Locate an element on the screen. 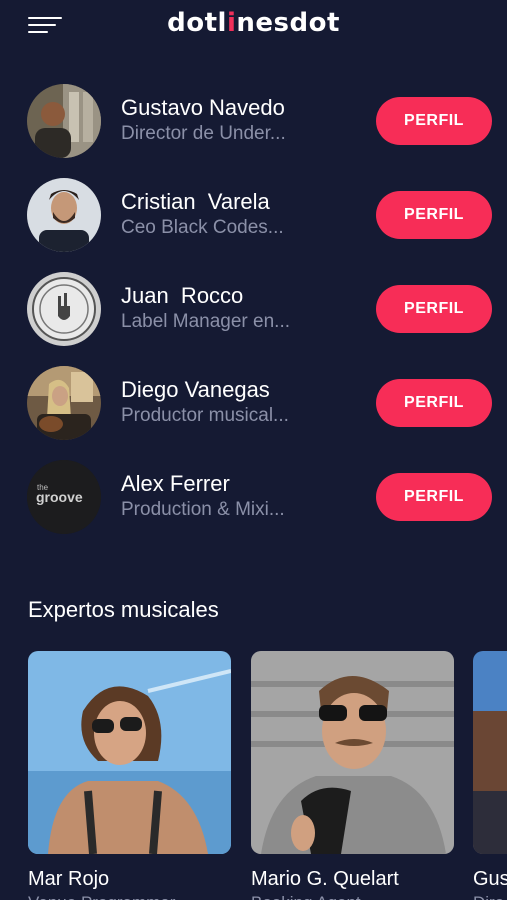 This screenshot has height=900, width=507. expert-card: Mario G. Quelart Booking Agent is located at coordinates (352, 775).